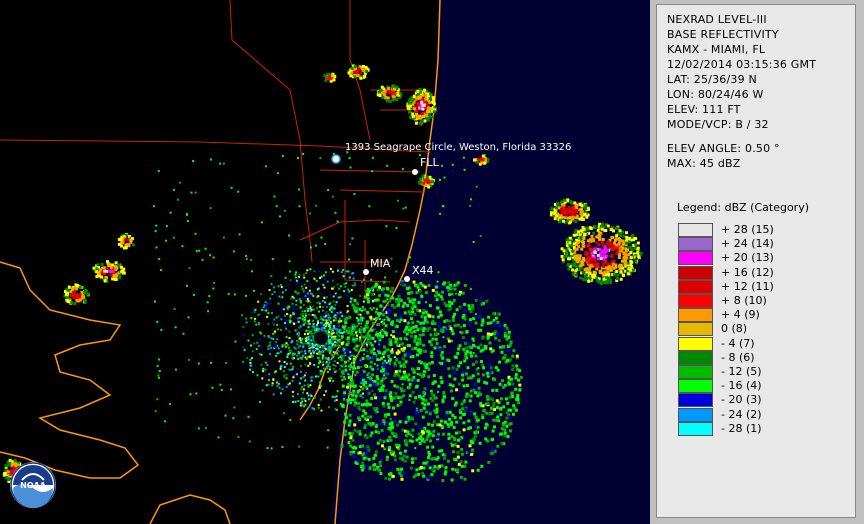  I want to click on address-marker, so click(336, 159).